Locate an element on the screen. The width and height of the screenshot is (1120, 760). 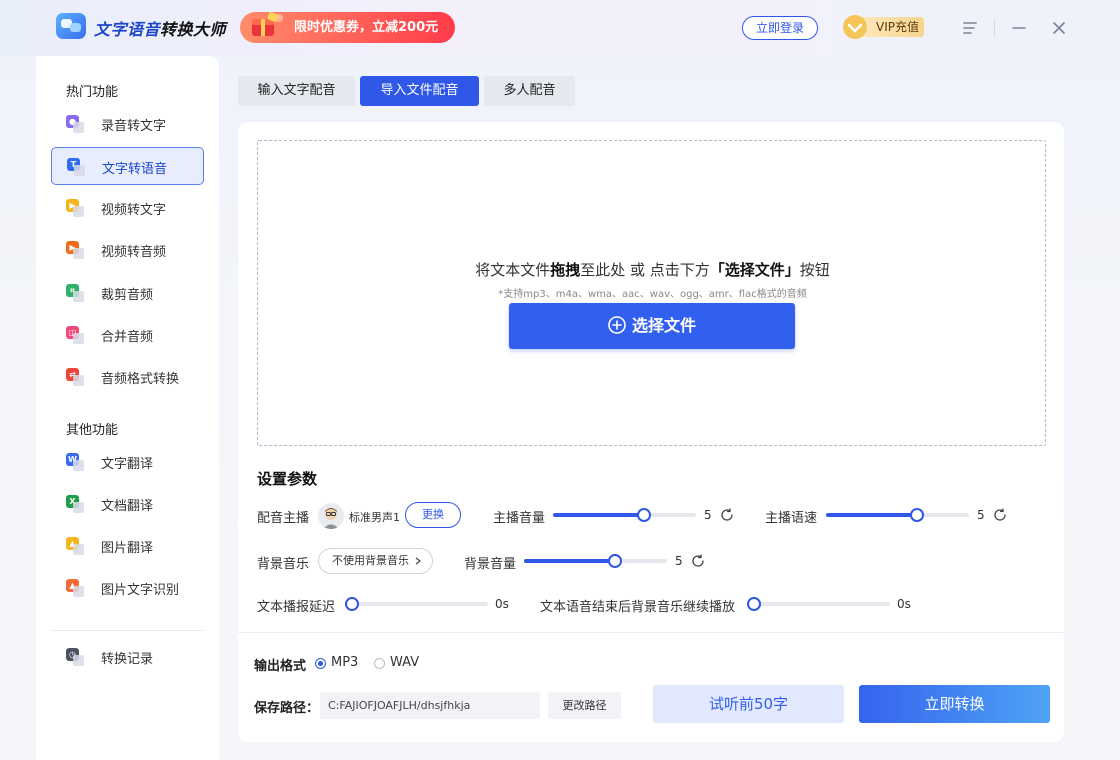
bgm-value: 不使用背景音乐 is located at coordinates (370, 560).